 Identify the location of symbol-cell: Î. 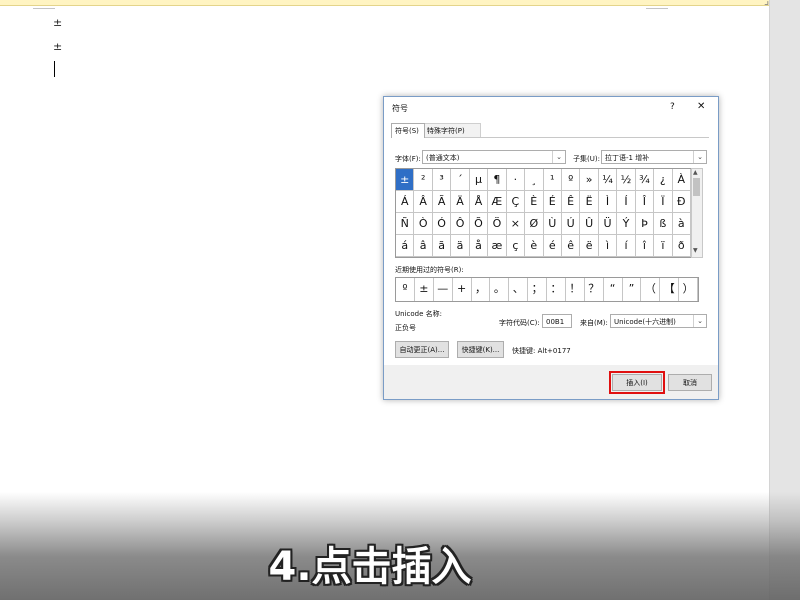
(645, 202).